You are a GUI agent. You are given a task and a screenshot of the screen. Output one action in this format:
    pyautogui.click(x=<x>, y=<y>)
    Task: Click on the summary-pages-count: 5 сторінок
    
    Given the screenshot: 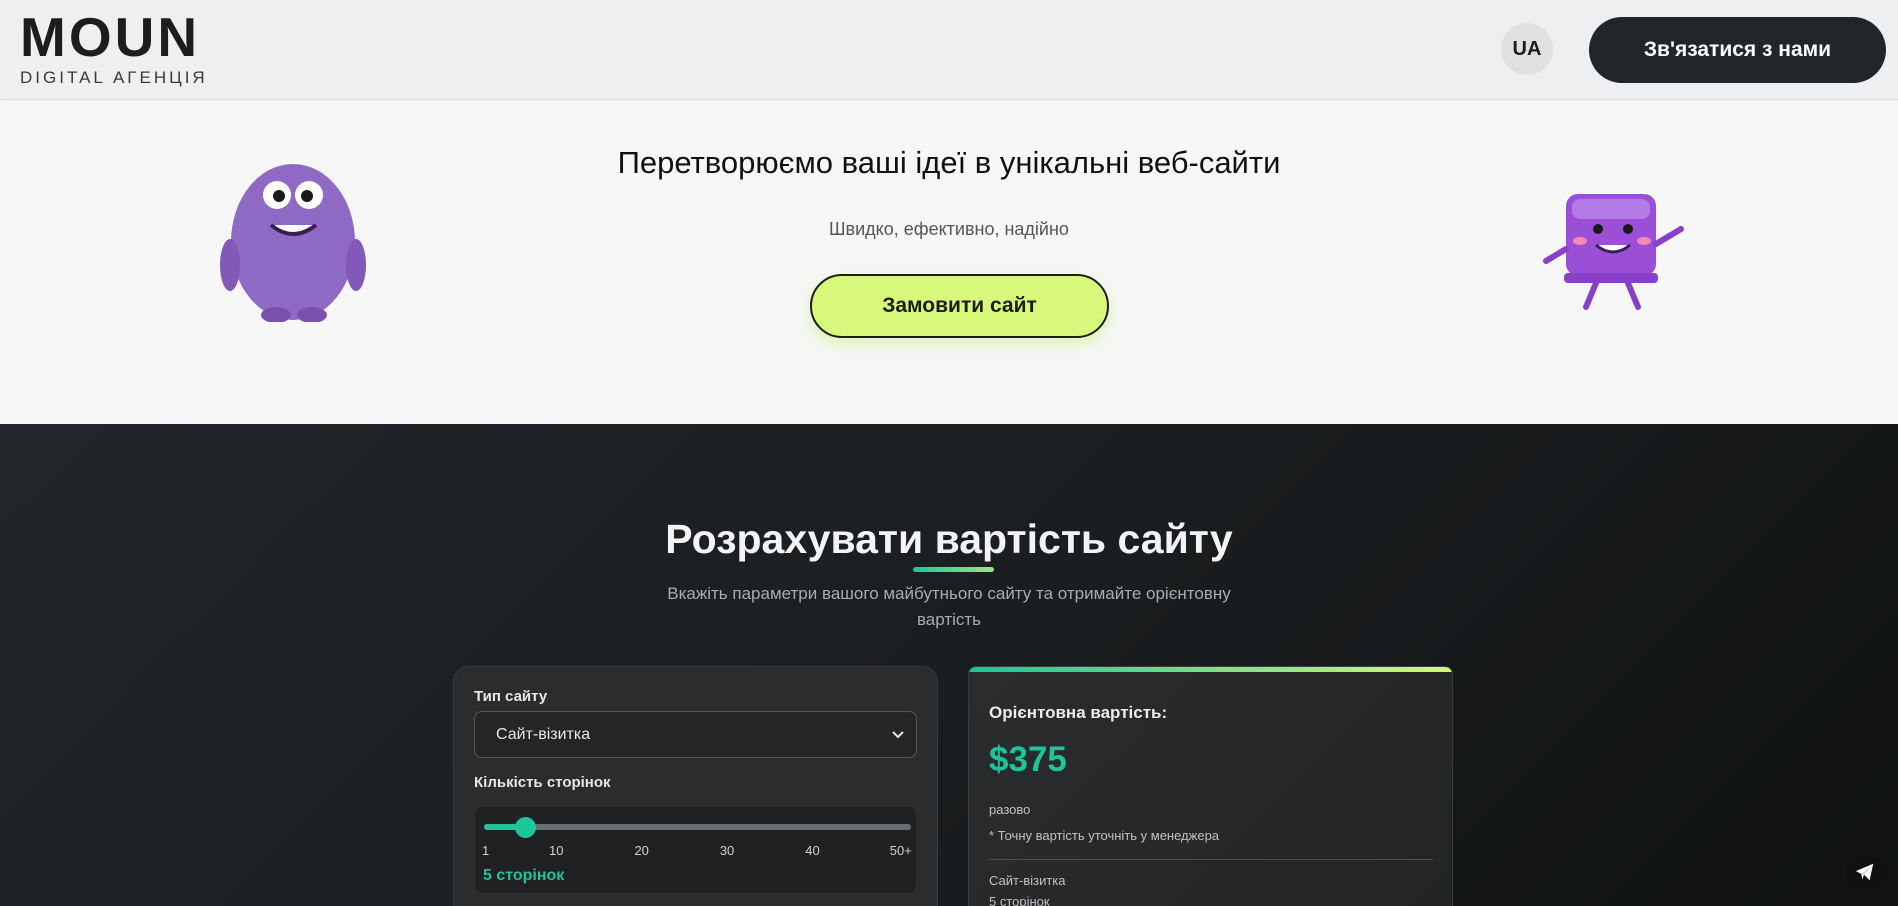 What is the action you would take?
    pyautogui.click(x=1019, y=900)
    